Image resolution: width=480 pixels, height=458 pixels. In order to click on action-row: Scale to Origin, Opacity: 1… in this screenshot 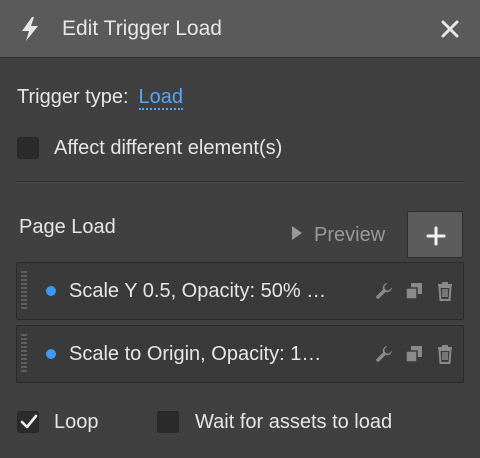, I will do `click(240, 354)`.